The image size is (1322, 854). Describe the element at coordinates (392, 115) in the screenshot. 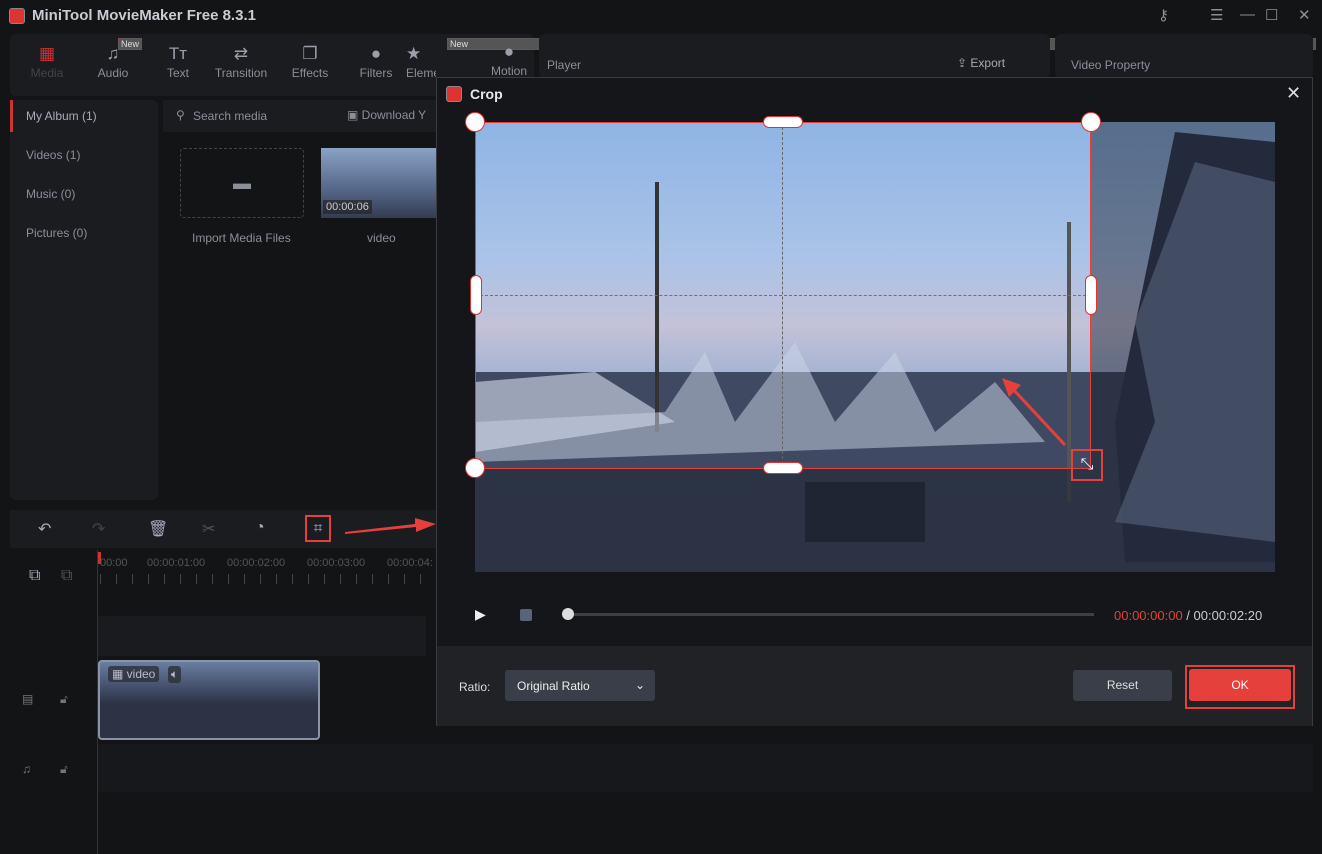

I see `download-button: ▣ Download Y` at that location.